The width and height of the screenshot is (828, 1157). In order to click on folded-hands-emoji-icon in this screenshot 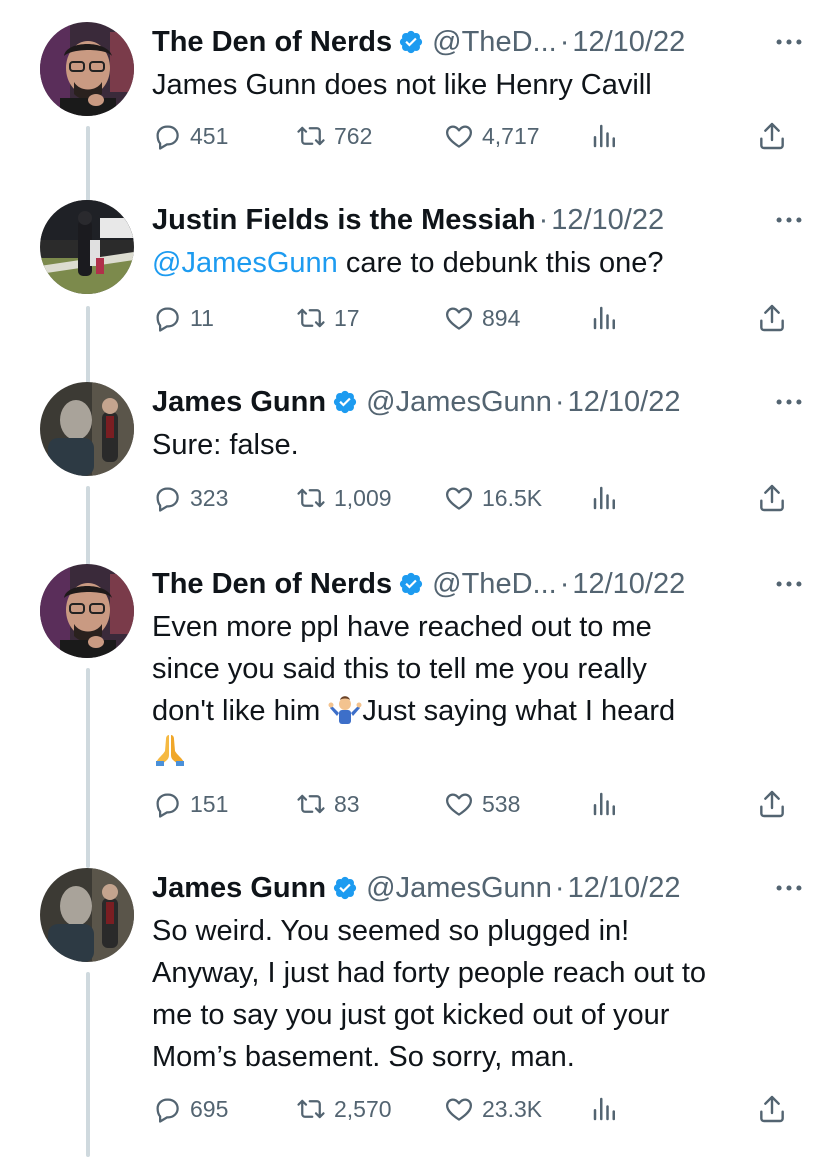, I will do `click(170, 750)`.